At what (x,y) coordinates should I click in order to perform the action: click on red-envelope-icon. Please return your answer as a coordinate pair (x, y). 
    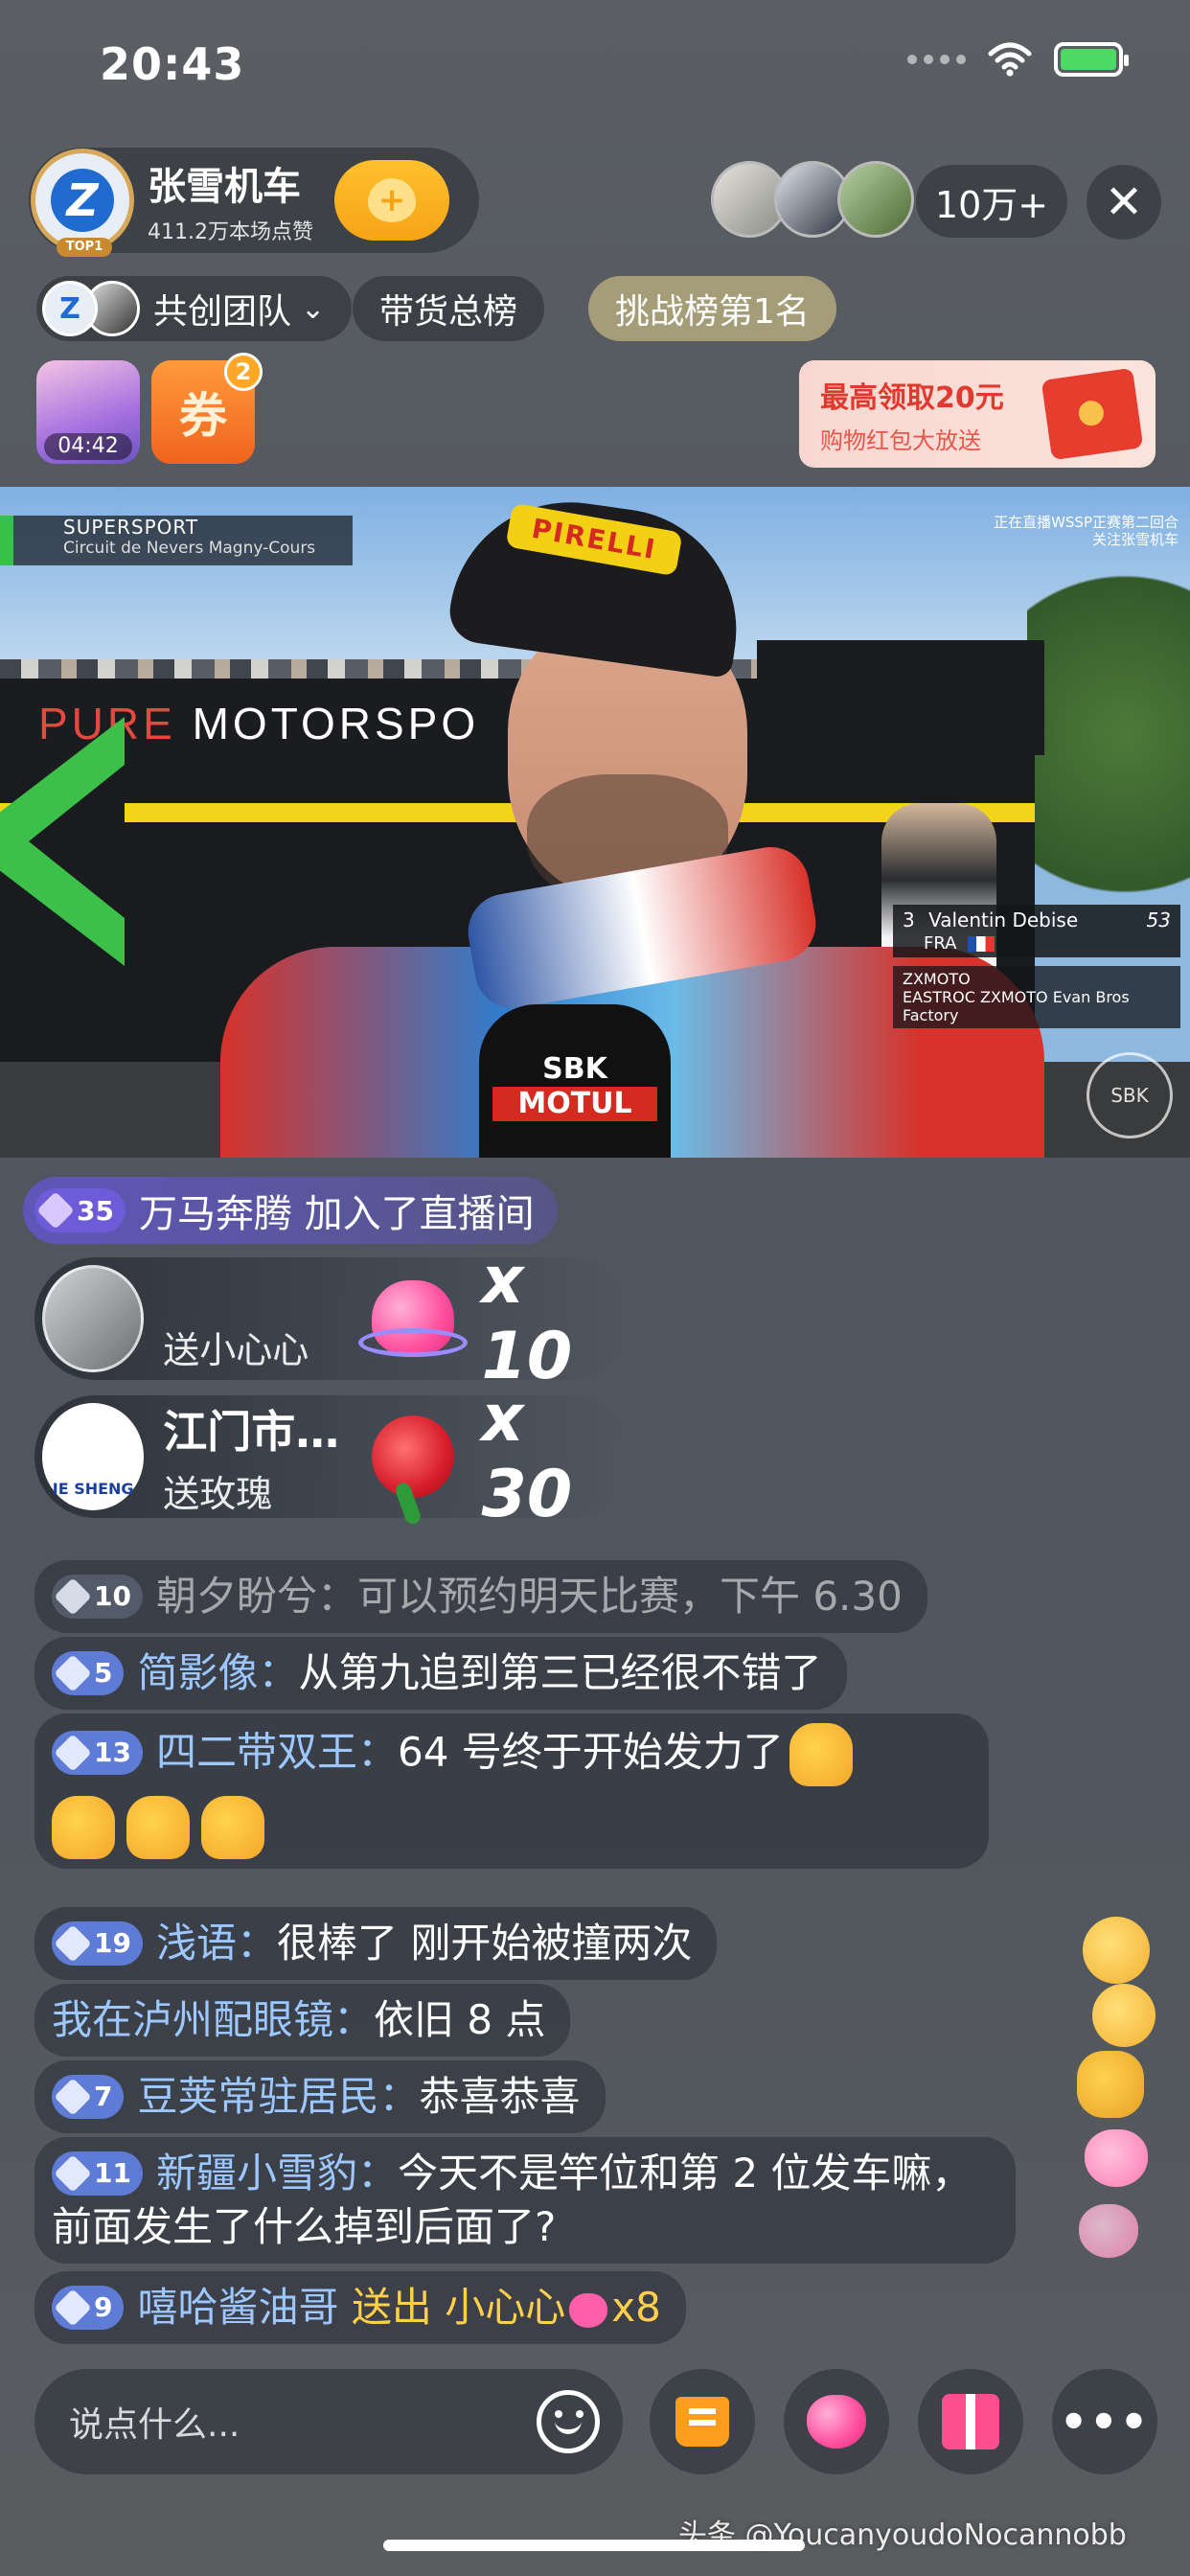
    Looking at the image, I should click on (1093, 414).